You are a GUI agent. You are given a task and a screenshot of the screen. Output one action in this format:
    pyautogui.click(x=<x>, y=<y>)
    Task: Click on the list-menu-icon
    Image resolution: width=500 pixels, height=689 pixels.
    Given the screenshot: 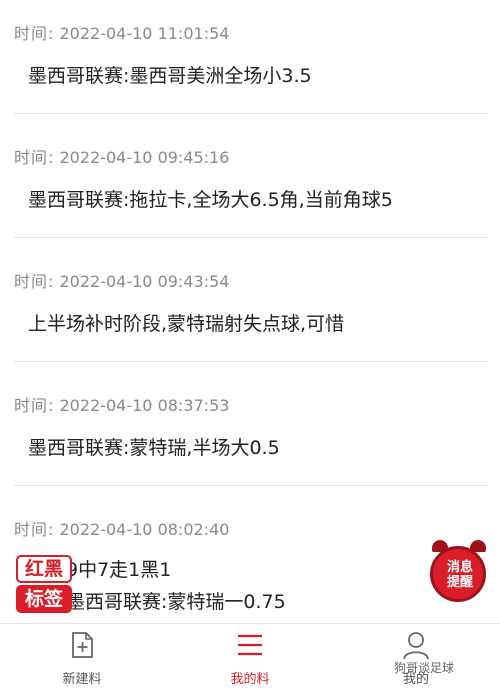 What is the action you would take?
    pyautogui.click(x=250, y=645)
    